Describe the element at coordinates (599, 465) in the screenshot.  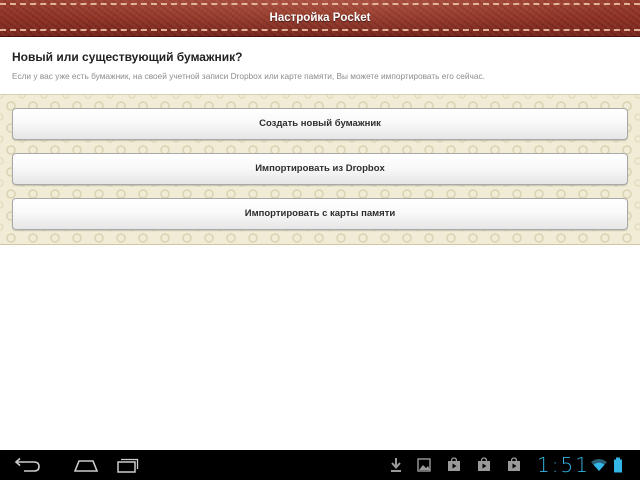
I see `wifi-icon` at that location.